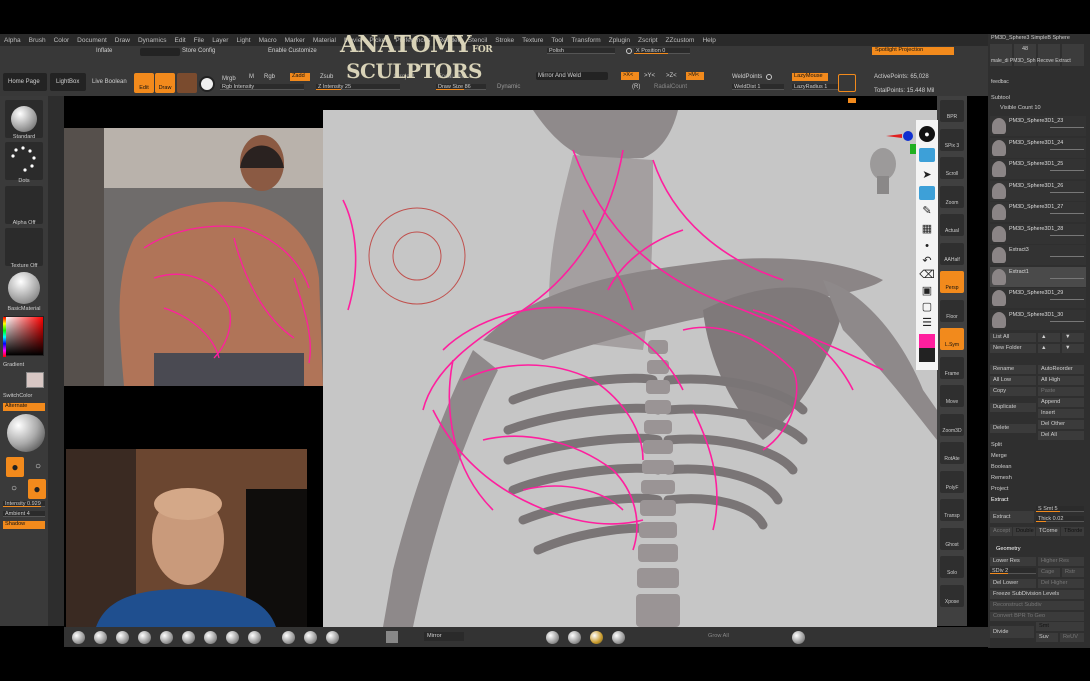 This screenshot has height=681, width=1090. What do you see at coordinates (1073, 572) in the screenshot?
I see `rstr-button: Rstr` at bounding box center [1073, 572].